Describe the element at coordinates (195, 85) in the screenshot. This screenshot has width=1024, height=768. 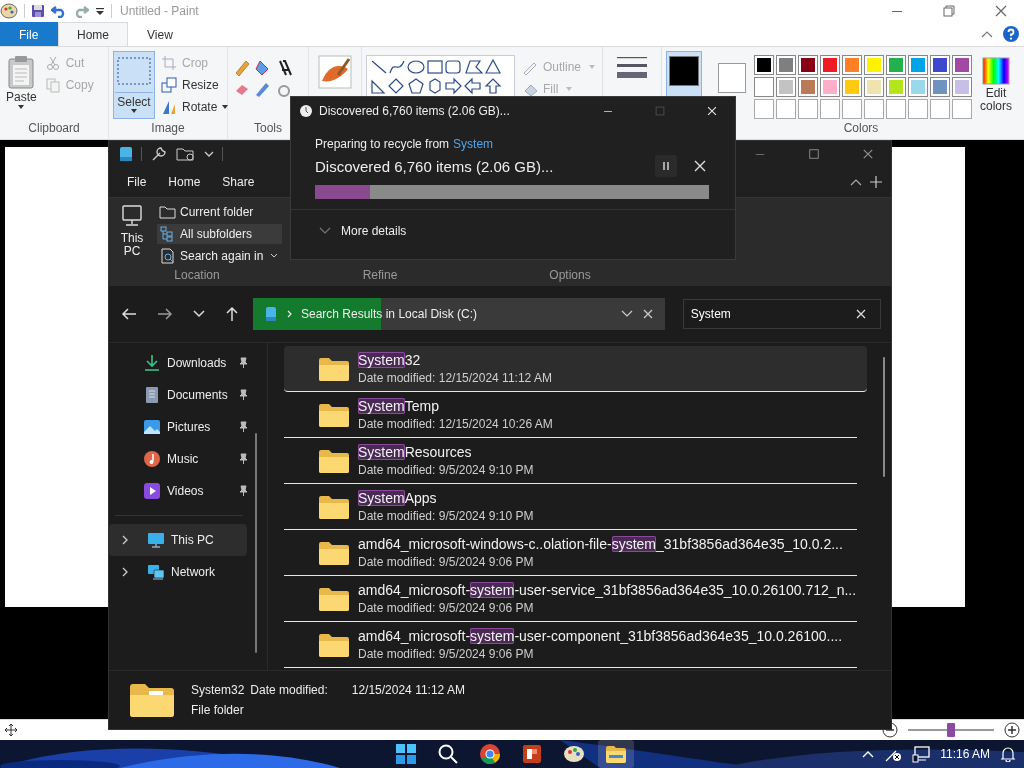
I see `ribbon-button: Resize` at that location.